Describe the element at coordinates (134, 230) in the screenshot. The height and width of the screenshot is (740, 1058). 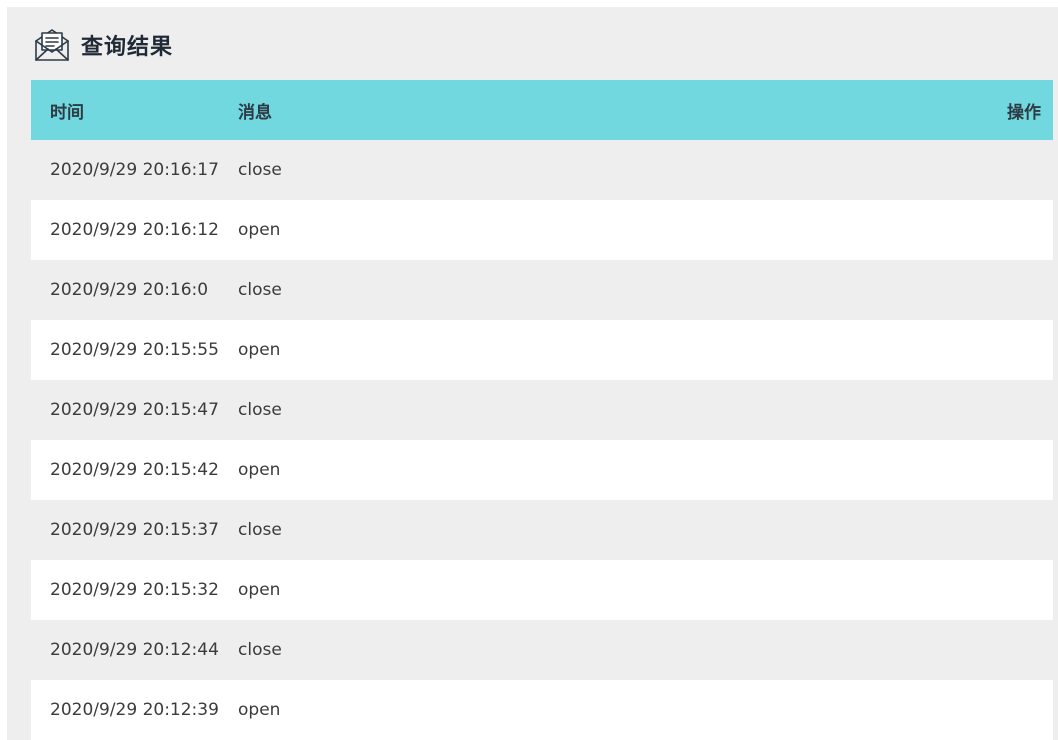
I see `cell-time: 2020/9/29 20:16:12` at that location.